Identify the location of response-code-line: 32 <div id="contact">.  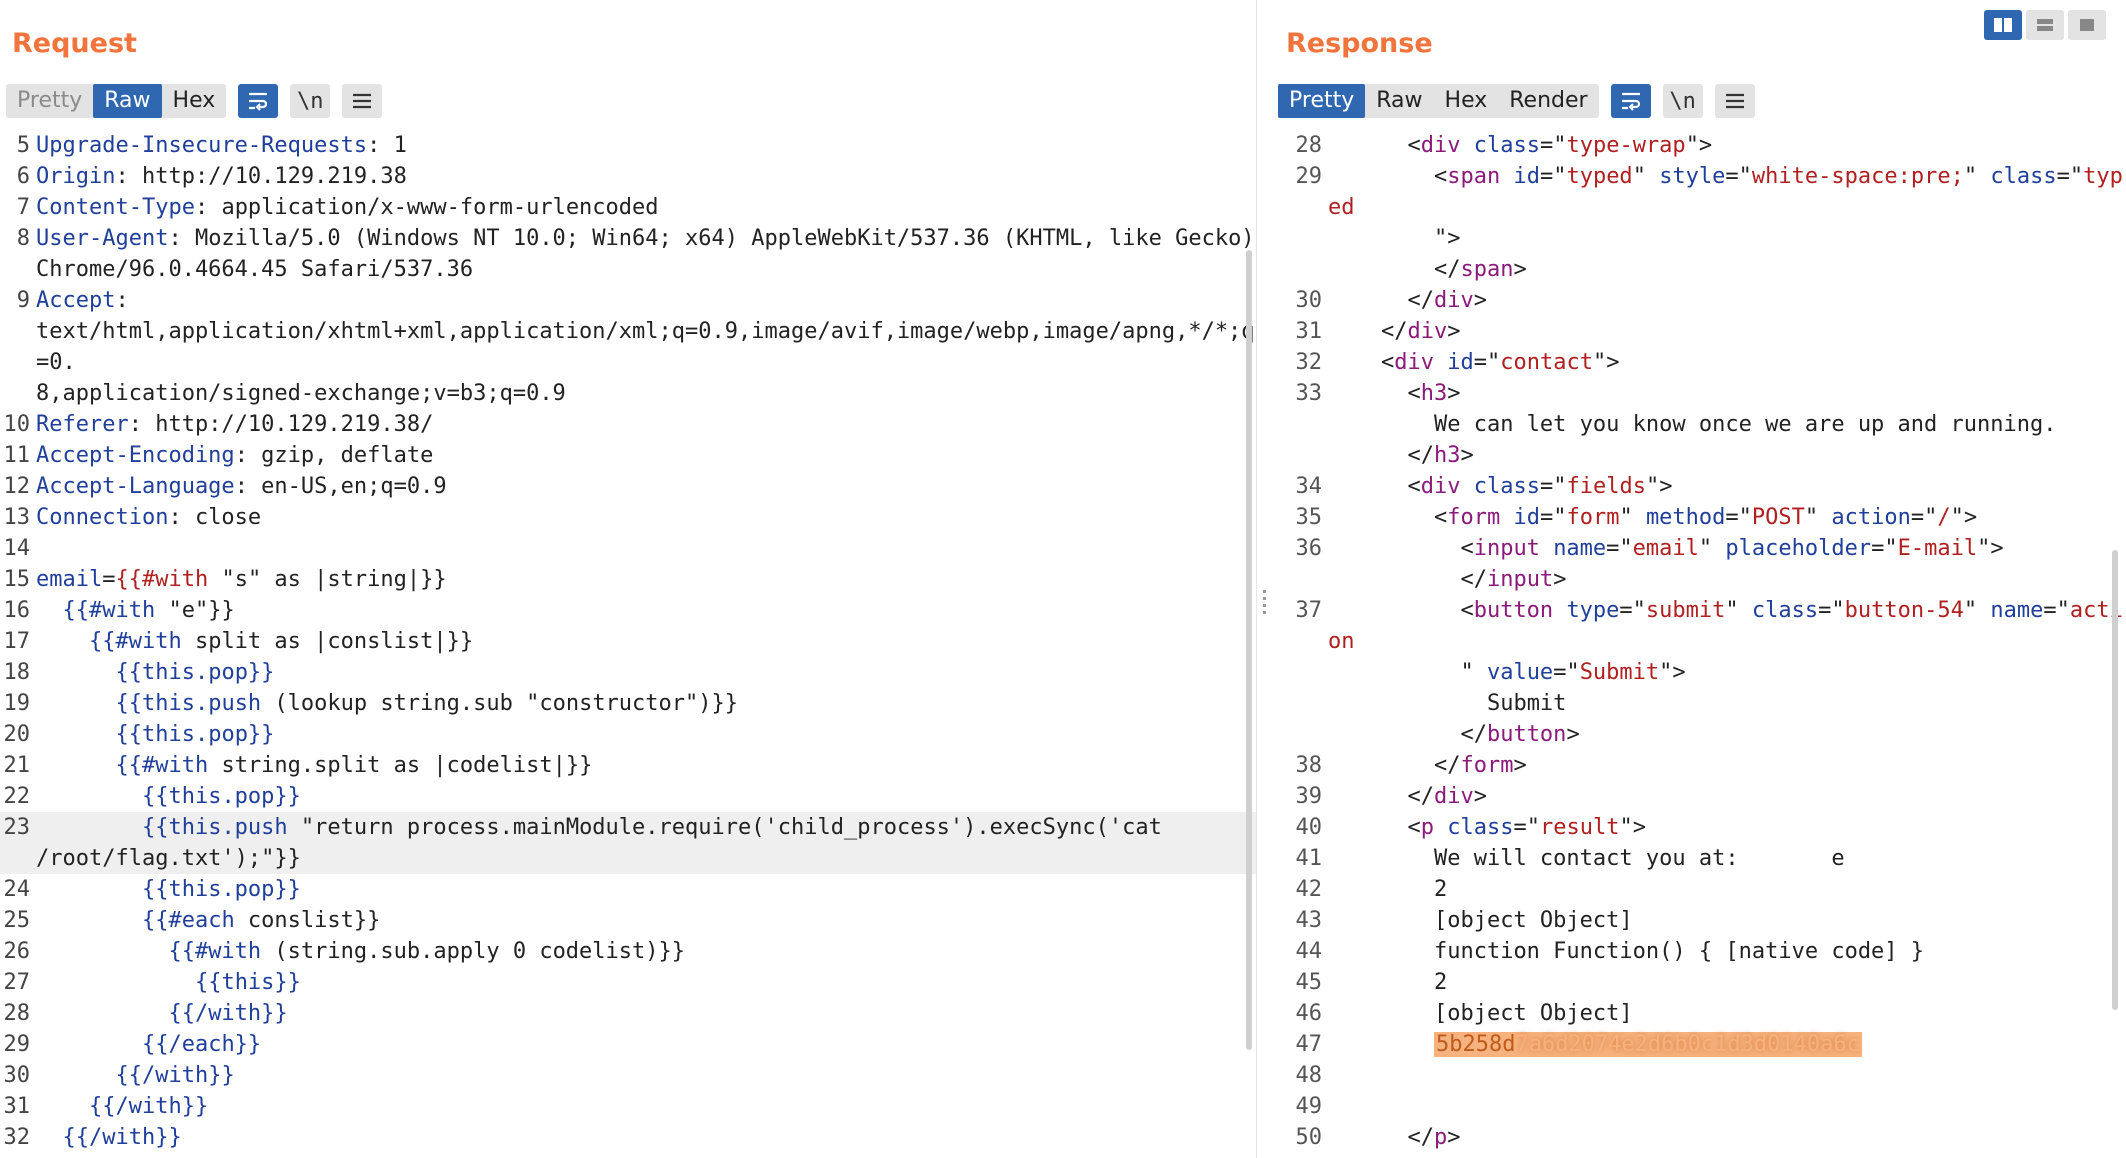
(1699, 362).